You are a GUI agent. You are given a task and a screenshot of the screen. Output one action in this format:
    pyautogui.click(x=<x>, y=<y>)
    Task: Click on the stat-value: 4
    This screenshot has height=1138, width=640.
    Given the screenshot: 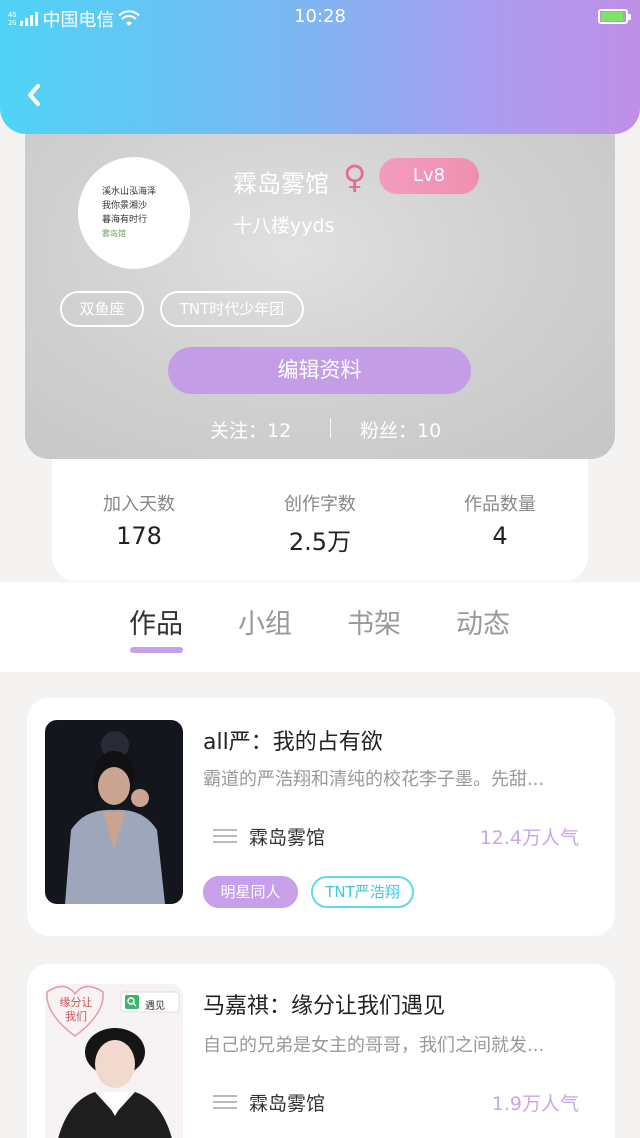 What is the action you would take?
    pyautogui.click(x=500, y=536)
    